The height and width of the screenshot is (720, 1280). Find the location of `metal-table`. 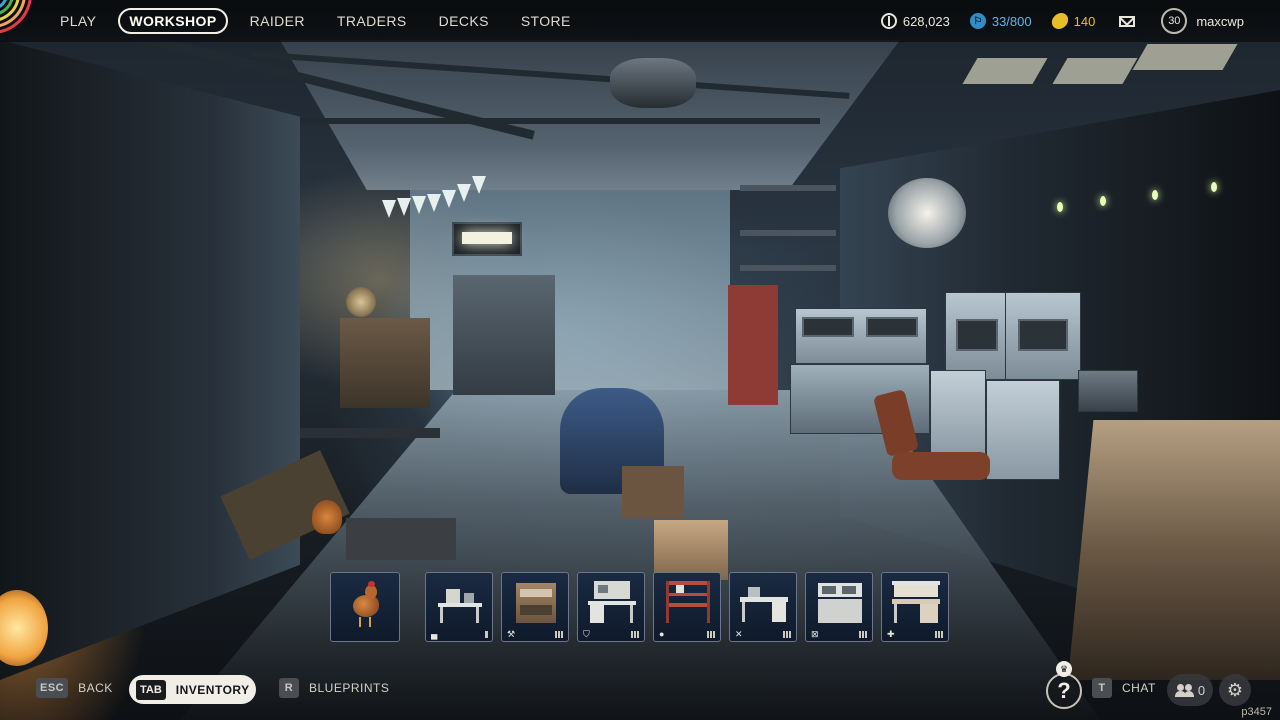

metal-table is located at coordinates (370, 433).